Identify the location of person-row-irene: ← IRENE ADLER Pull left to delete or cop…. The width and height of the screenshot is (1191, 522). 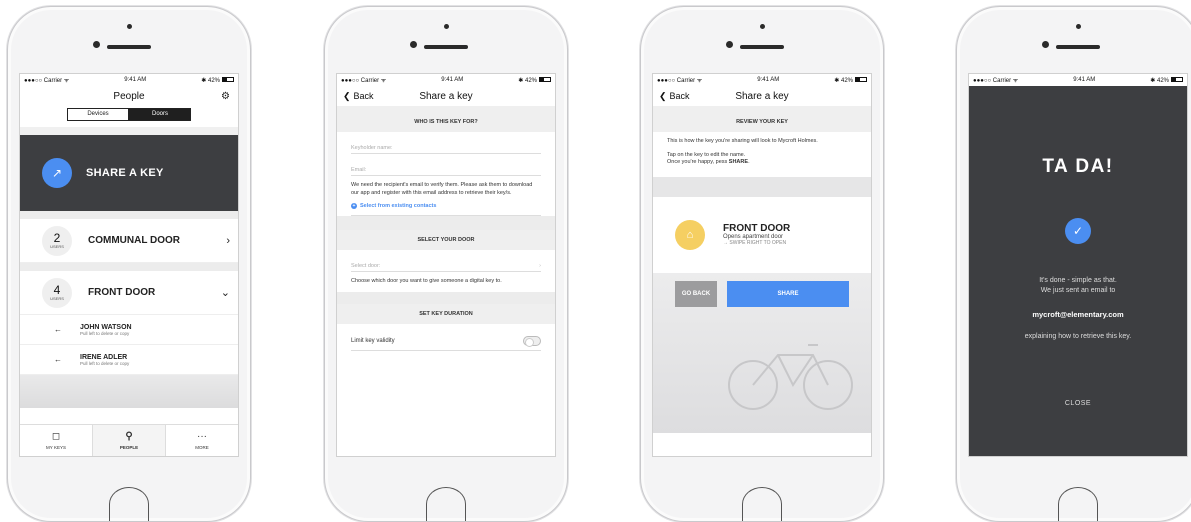
(129, 360).